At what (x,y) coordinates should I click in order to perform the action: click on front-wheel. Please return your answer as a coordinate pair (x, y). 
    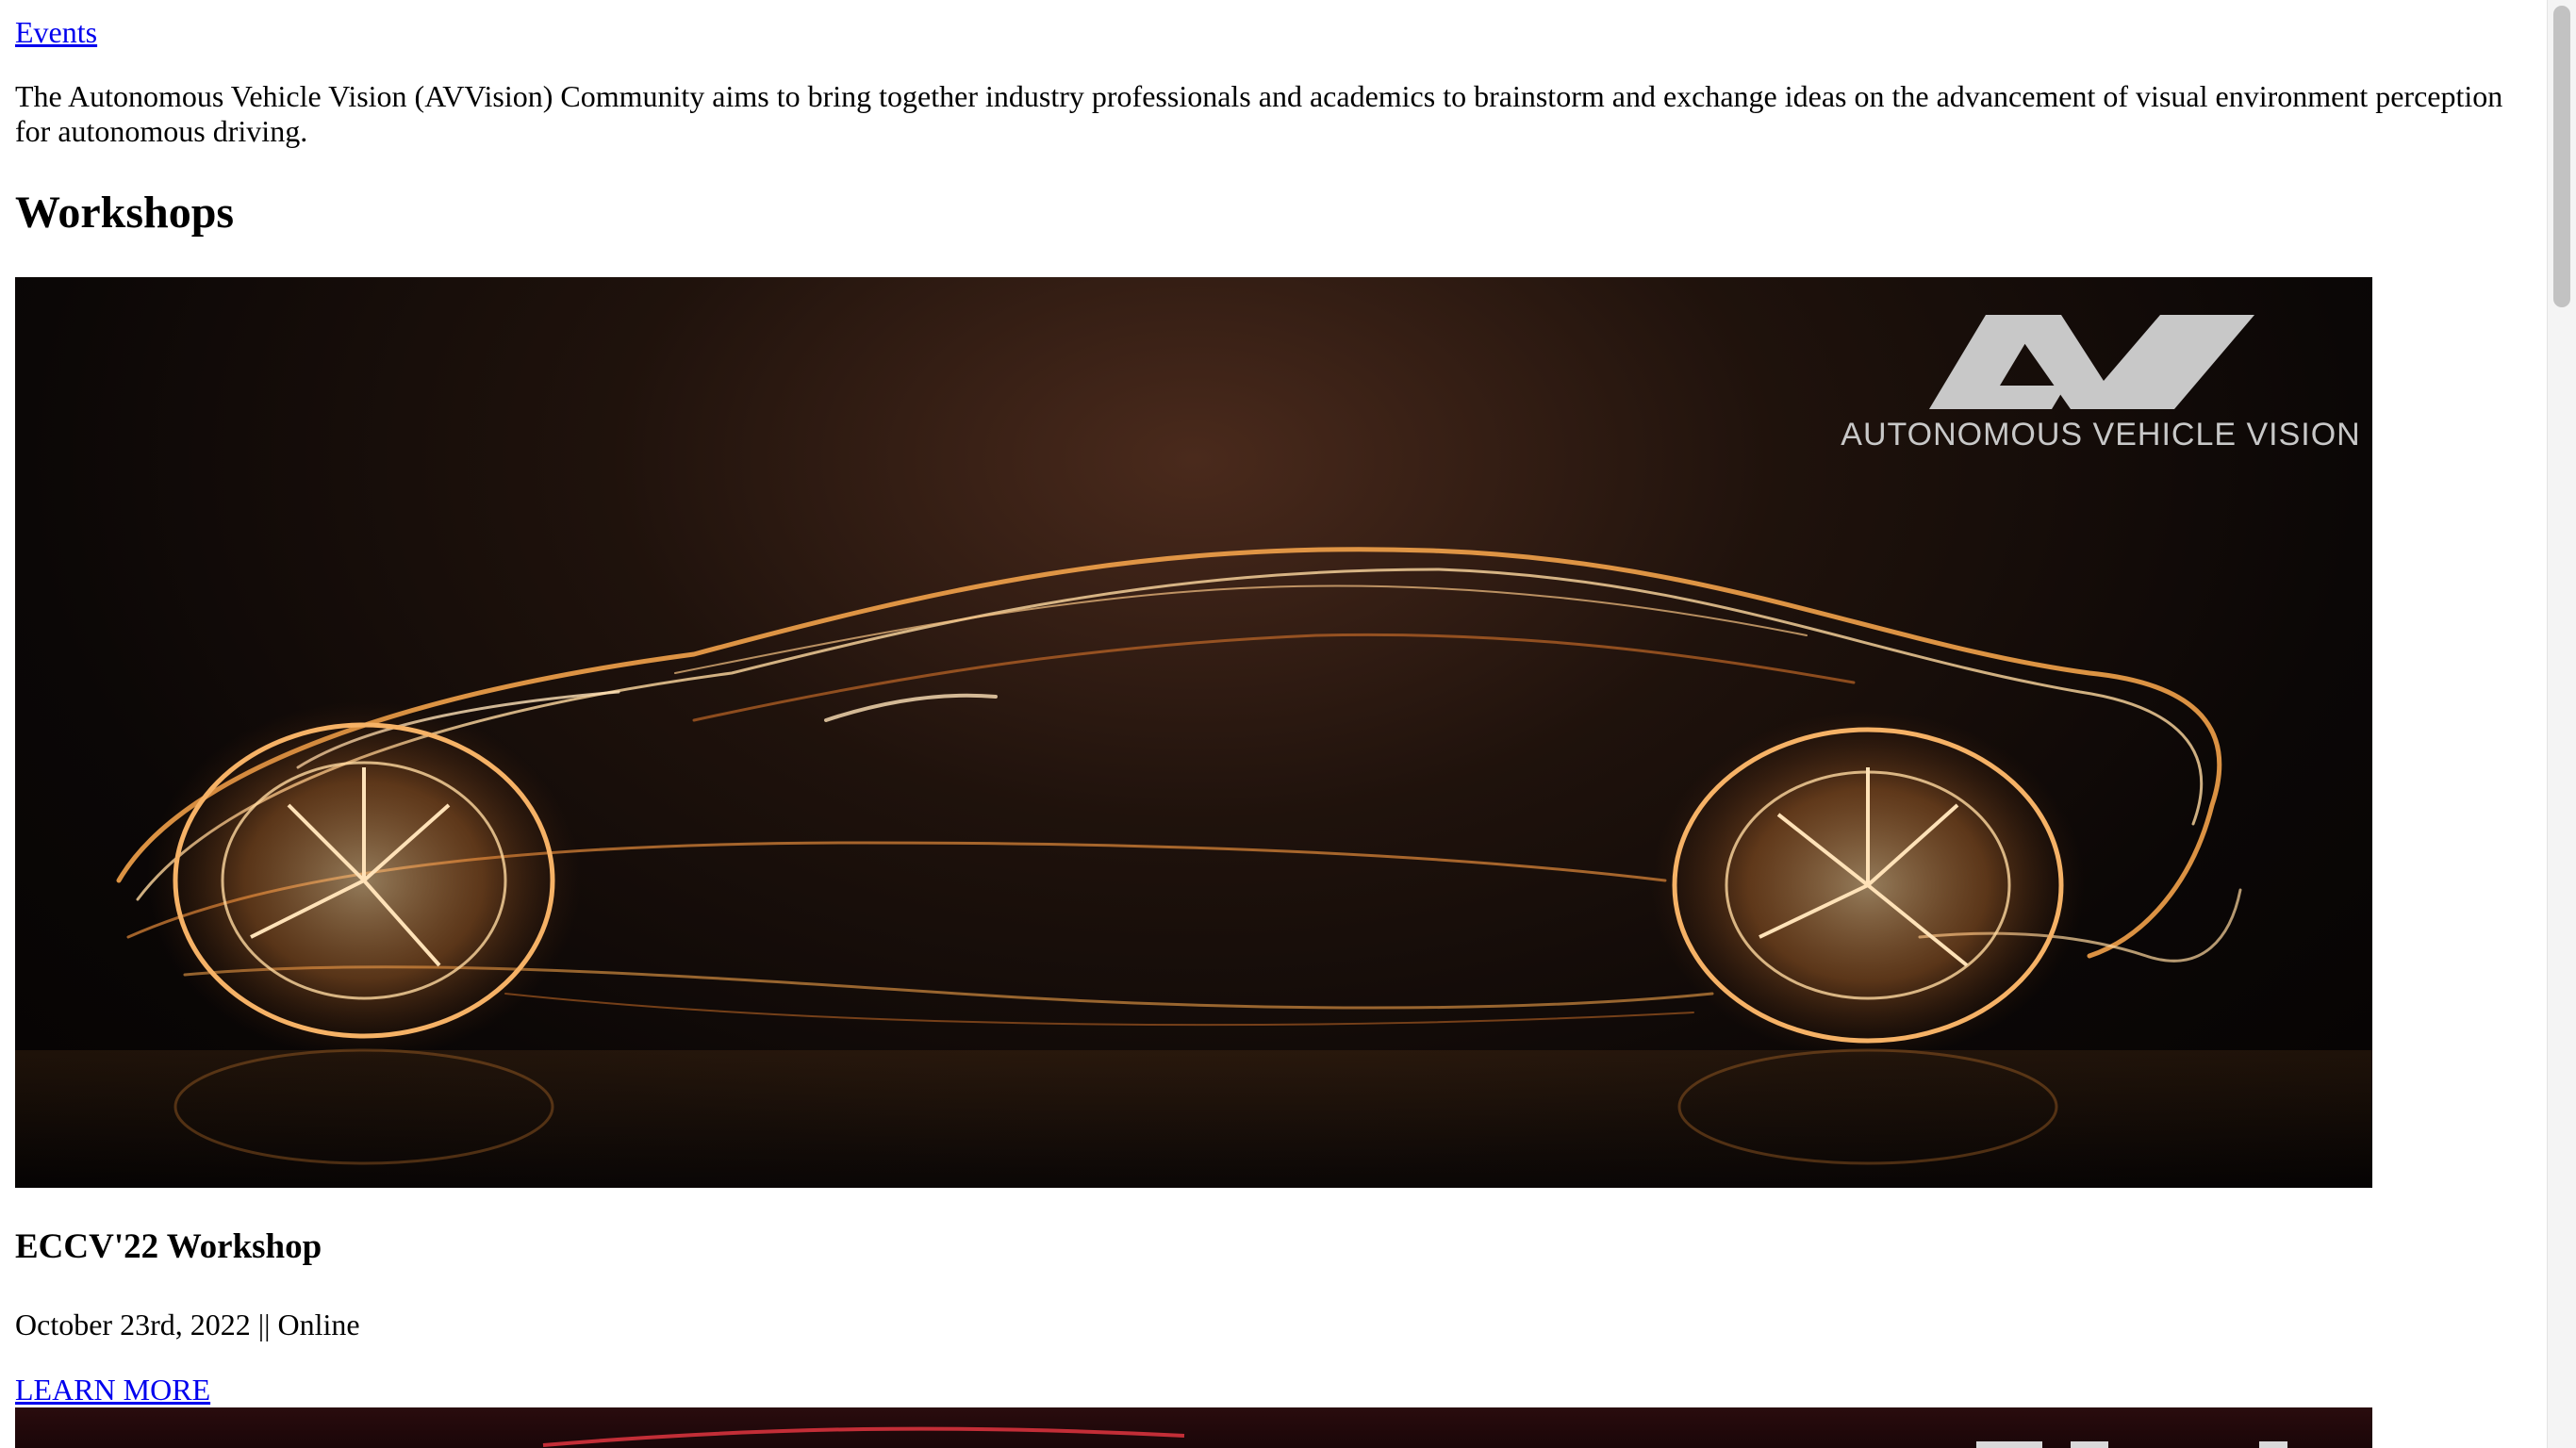
    Looking at the image, I should click on (1868, 885).